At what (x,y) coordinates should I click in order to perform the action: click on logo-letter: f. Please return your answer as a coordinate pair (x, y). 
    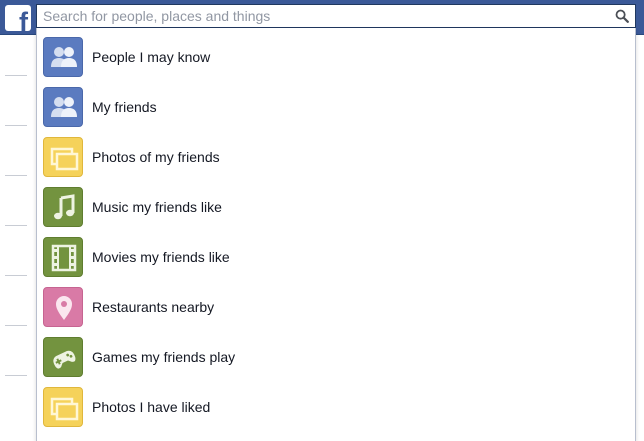
    Looking at the image, I should click on (23, 19).